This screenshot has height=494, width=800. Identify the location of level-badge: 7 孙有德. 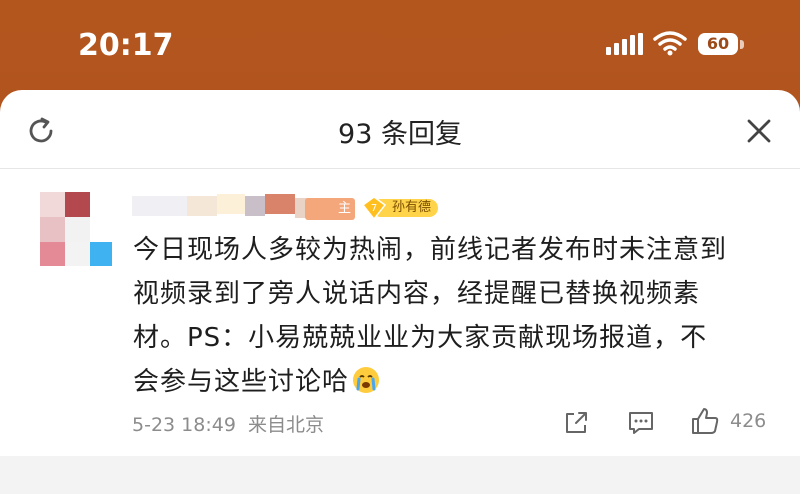
(401, 208).